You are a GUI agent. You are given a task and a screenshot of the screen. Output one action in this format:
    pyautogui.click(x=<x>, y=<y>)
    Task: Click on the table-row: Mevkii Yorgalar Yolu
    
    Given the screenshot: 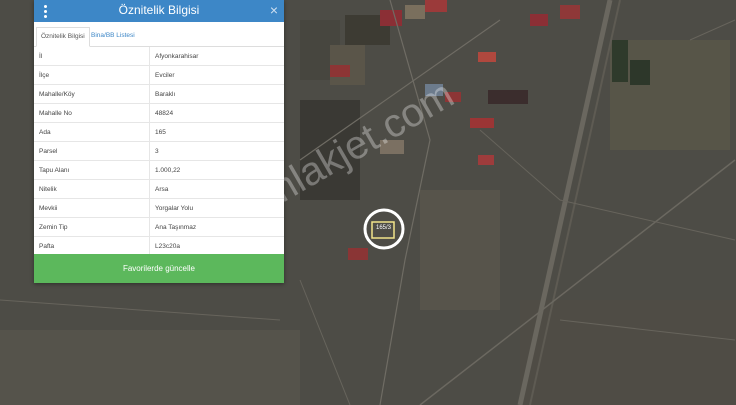 What is the action you would take?
    pyautogui.click(x=159, y=208)
    